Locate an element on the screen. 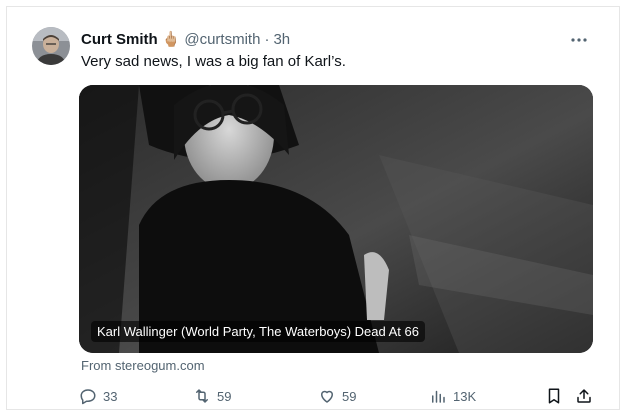 The image size is (634, 416). author-handle: @curtsmith is located at coordinates (222, 39).